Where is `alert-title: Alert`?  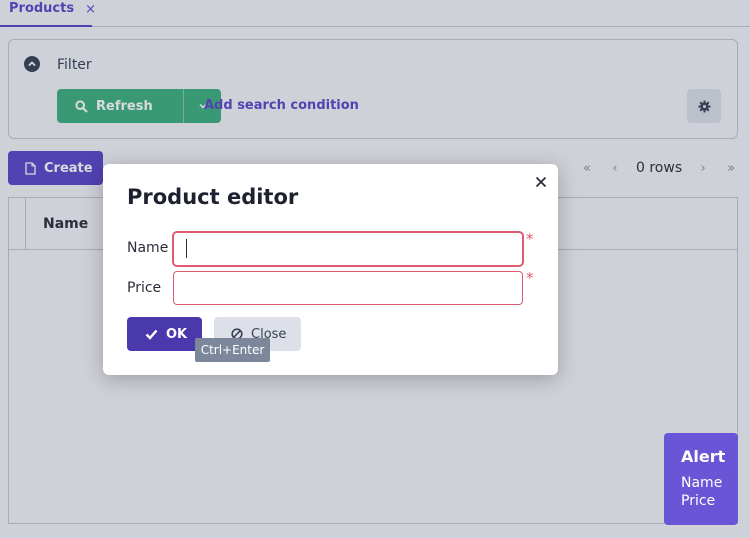
alert-title: Alert is located at coordinates (703, 456).